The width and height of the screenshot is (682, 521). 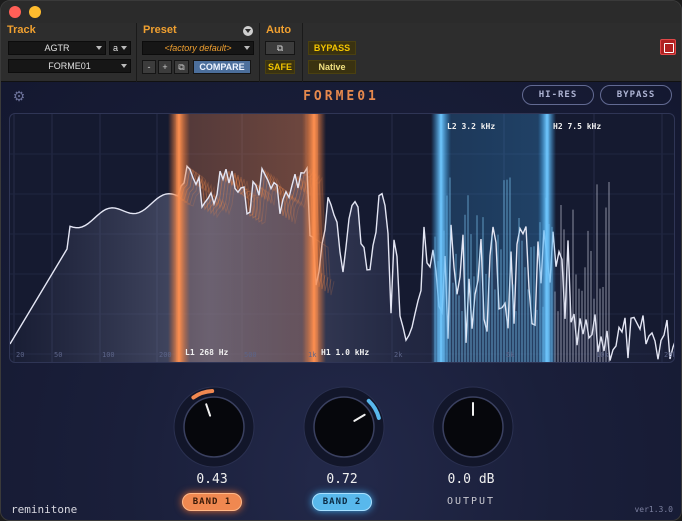 What do you see at coordinates (669, 355) in the screenshot?
I see `freq-tick-label: 20k` at bounding box center [669, 355].